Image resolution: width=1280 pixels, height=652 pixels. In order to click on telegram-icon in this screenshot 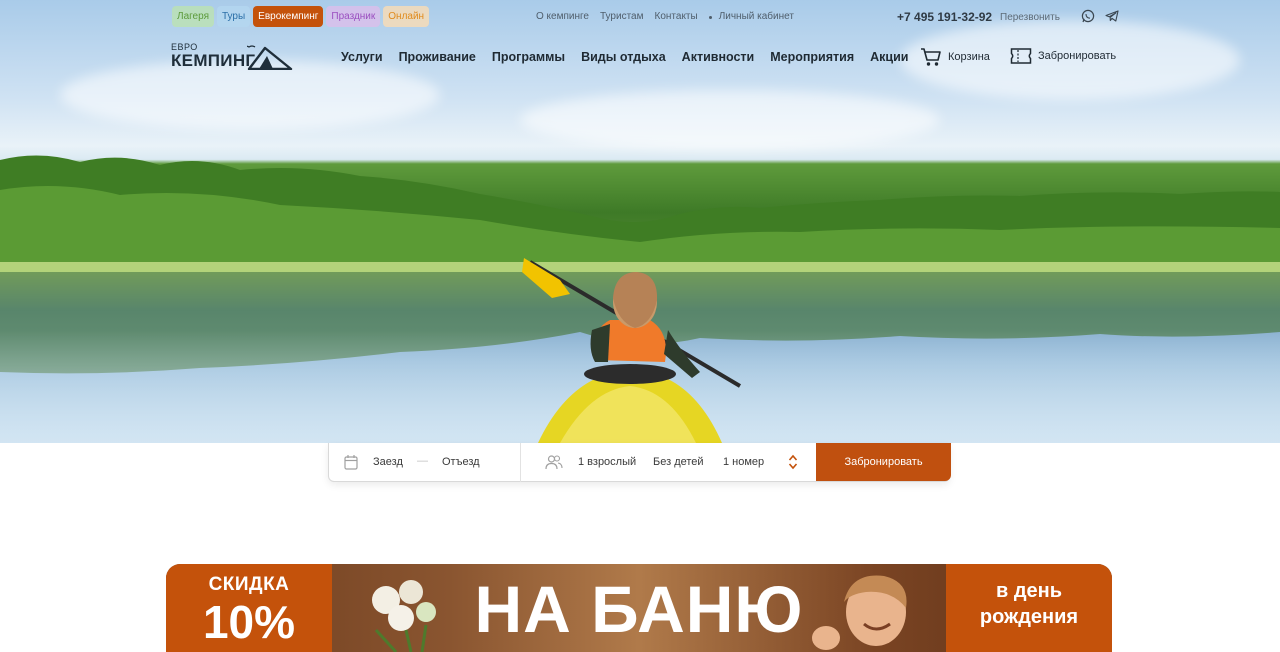, I will do `click(1112, 16)`.